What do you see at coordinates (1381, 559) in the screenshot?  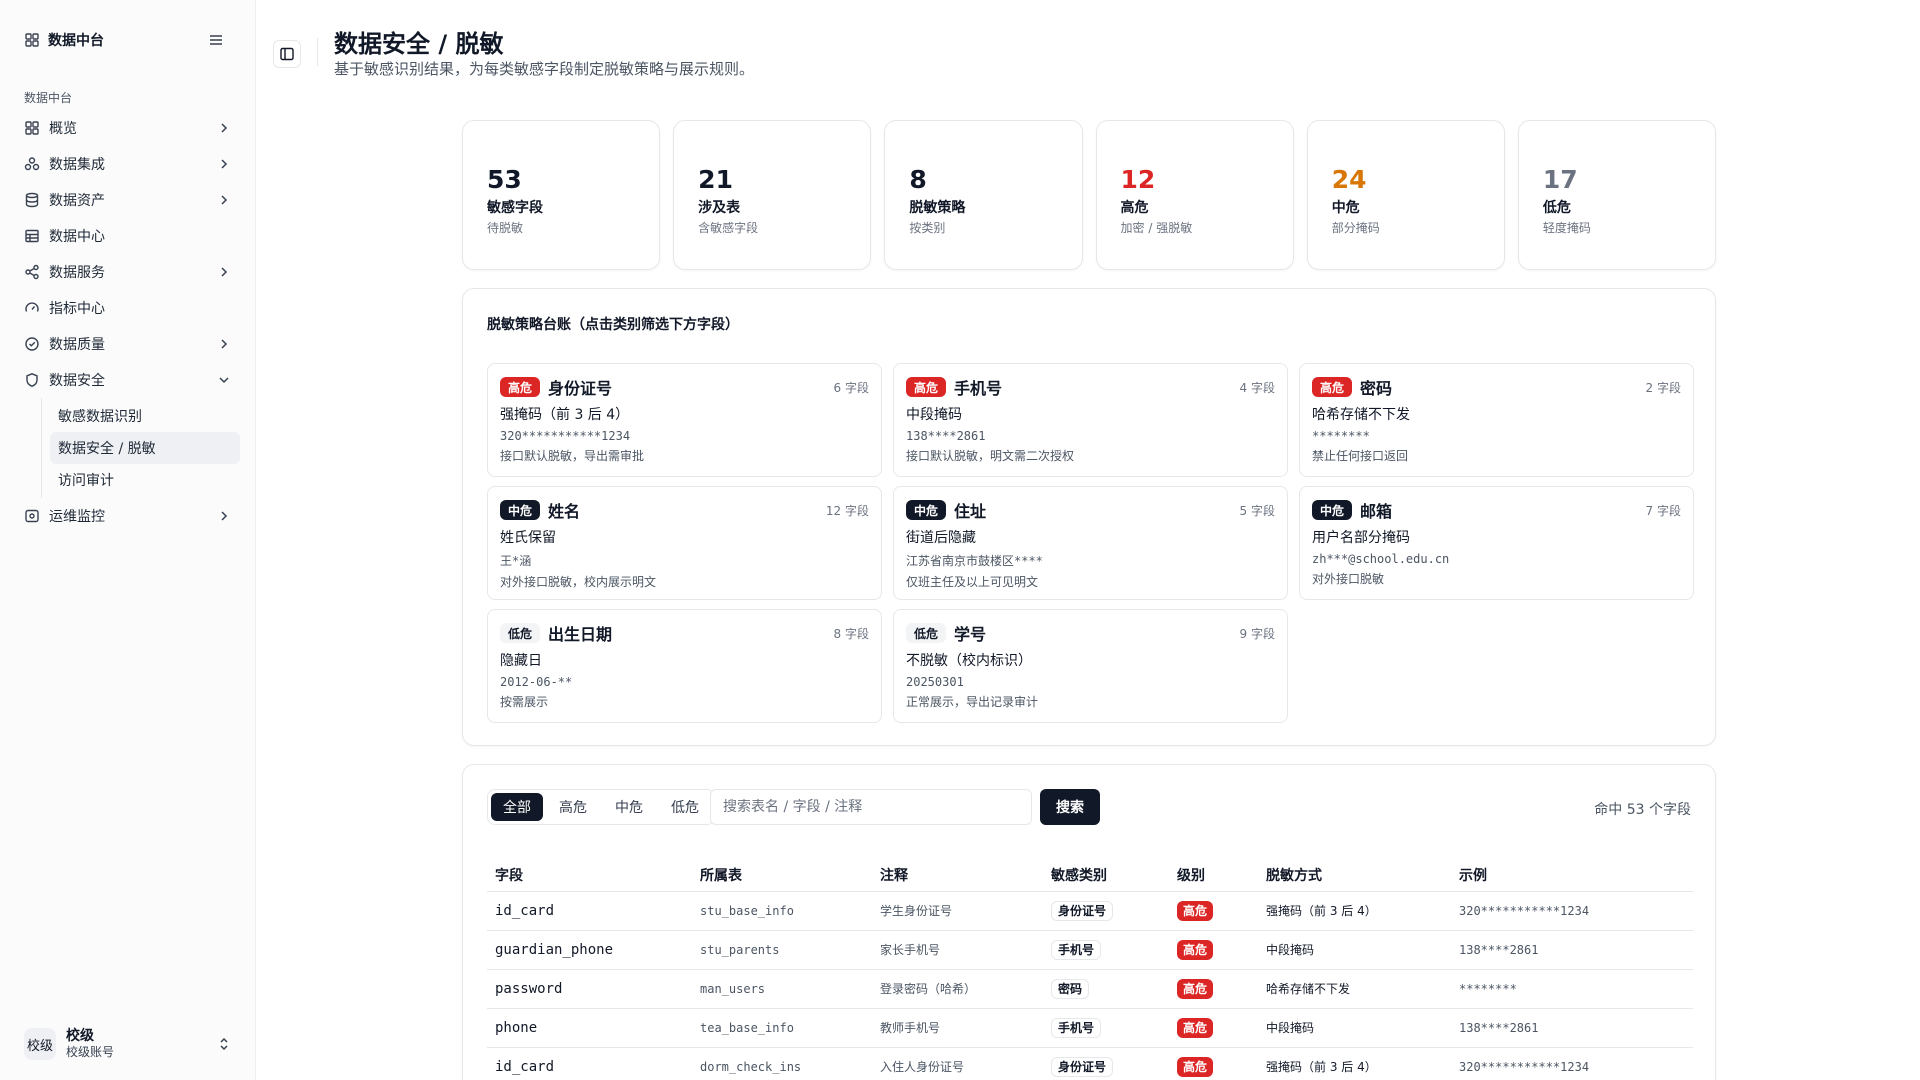 I see `policy-example: zh***@school.edu.cn` at bounding box center [1381, 559].